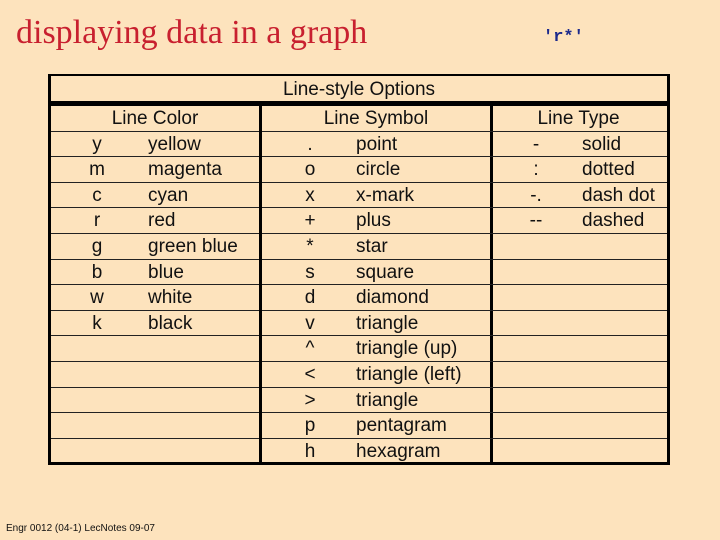 Image resolution: width=720 pixels, height=540 pixels. What do you see at coordinates (310, 170) in the screenshot?
I see `option-code: o` at bounding box center [310, 170].